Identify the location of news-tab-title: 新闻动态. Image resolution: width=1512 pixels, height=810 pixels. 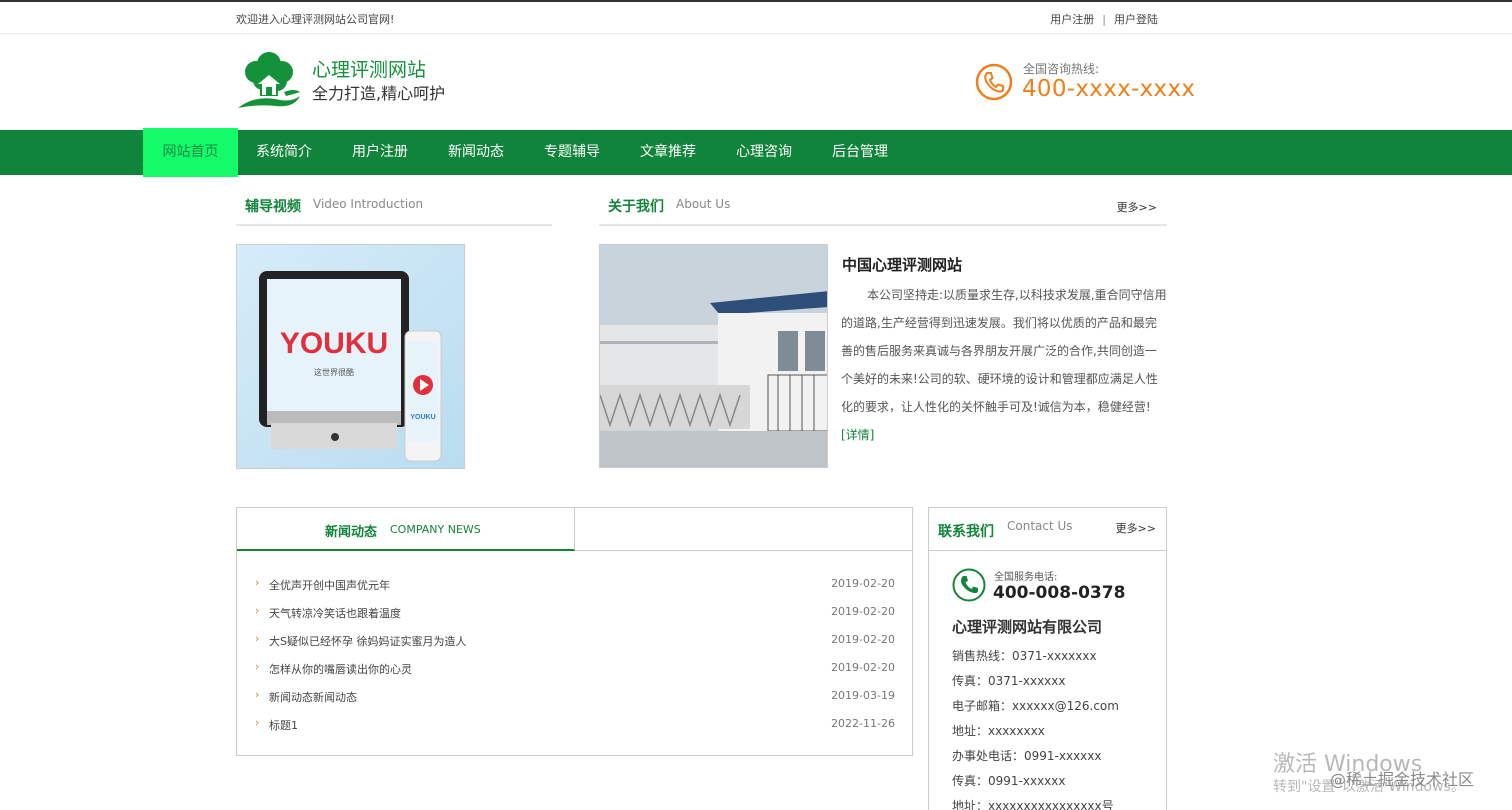
(351, 532).